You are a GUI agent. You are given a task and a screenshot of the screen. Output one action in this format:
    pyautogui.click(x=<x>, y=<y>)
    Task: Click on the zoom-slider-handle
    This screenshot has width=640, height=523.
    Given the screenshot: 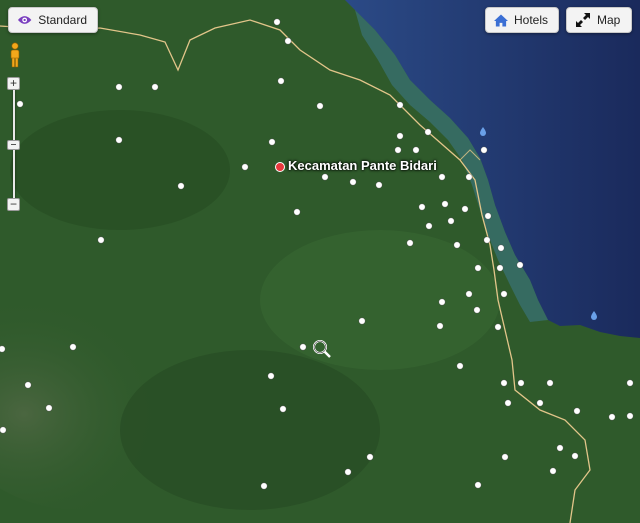 What is the action you would take?
    pyautogui.click(x=13, y=145)
    